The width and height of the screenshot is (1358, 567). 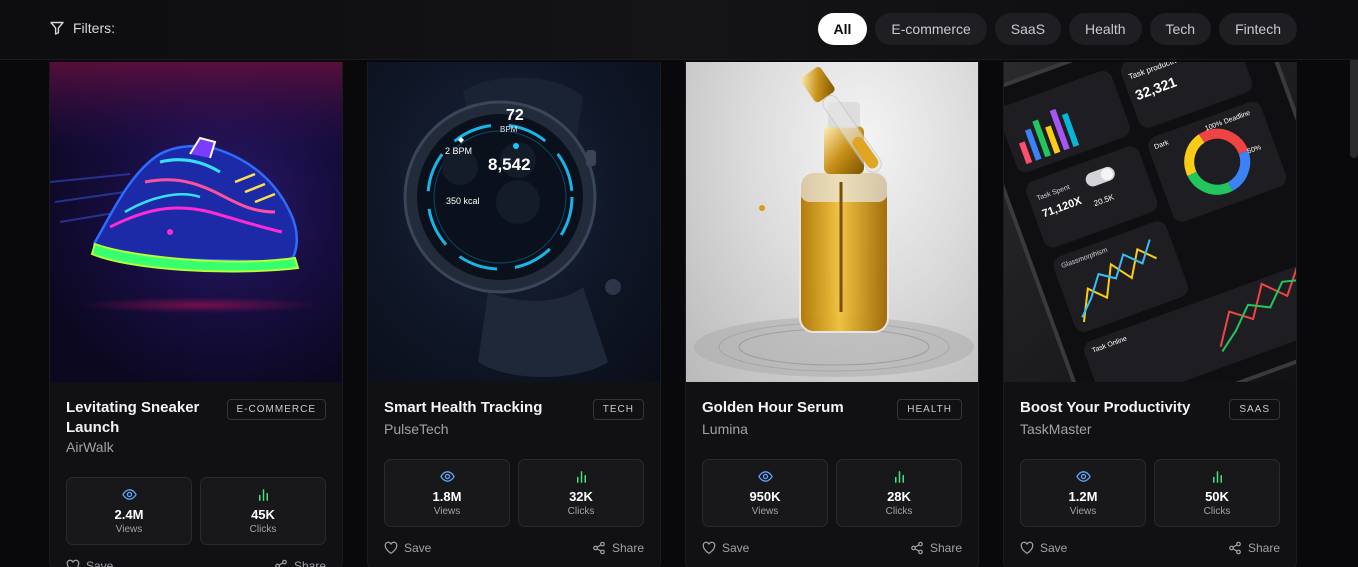 I want to click on watch-bpm-unit: BPM, so click(x=509, y=129).